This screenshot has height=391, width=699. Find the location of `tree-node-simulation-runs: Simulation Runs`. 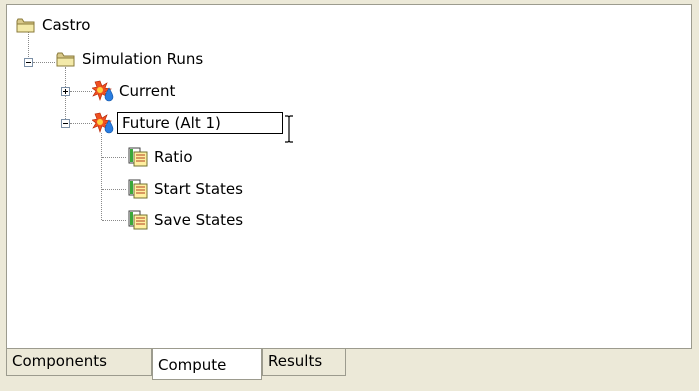

tree-node-simulation-runs: Simulation Runs is located at coordinates (130, 59).